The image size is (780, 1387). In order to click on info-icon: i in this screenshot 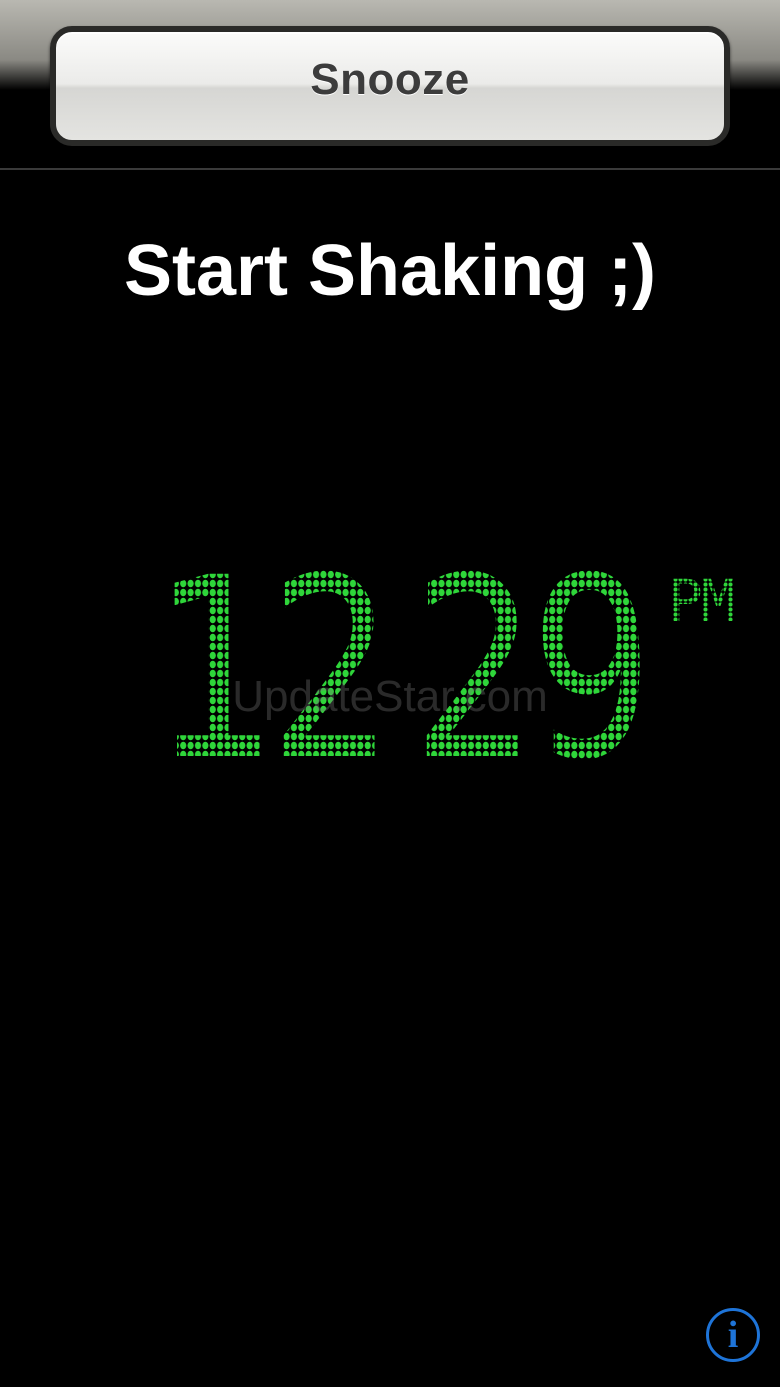, I will do `click(733, 1335)`.